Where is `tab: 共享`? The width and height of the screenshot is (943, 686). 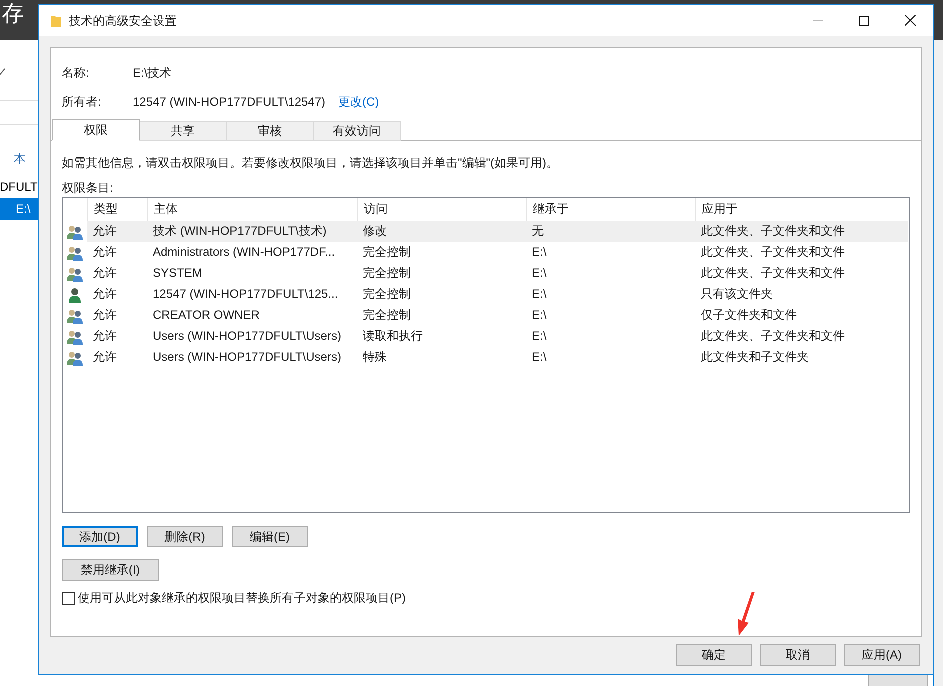 tab: 共享 is located at coordinates (183, 131).